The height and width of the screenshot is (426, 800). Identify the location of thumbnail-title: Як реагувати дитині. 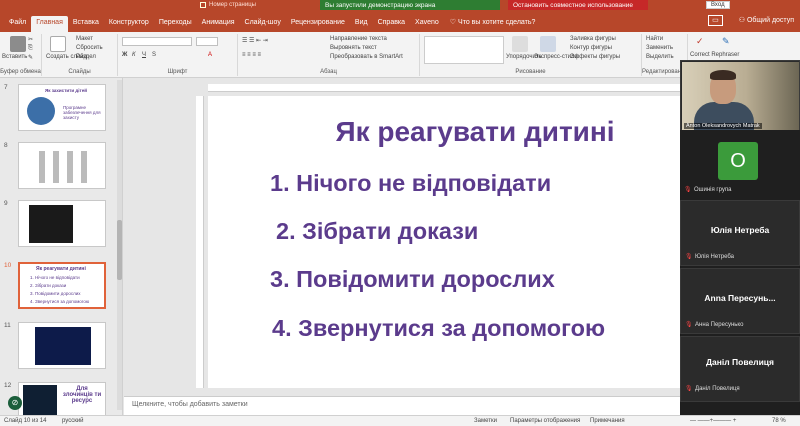
(61, 269).